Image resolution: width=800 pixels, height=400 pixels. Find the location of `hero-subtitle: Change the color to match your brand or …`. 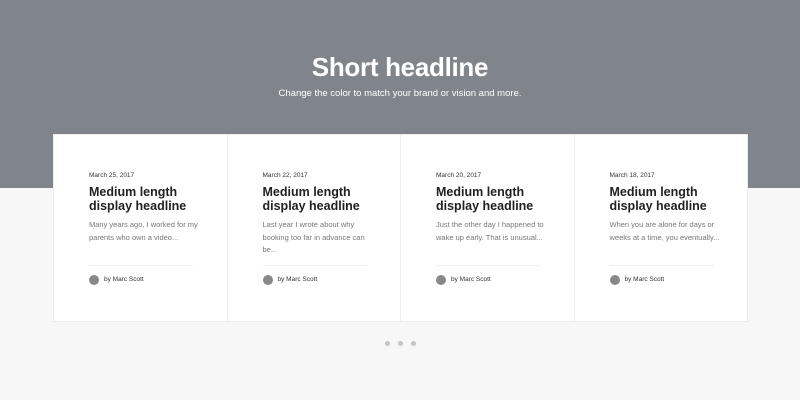

hero-subtitle: Change the color to match your brand or … is located at coordinates (400, 93).